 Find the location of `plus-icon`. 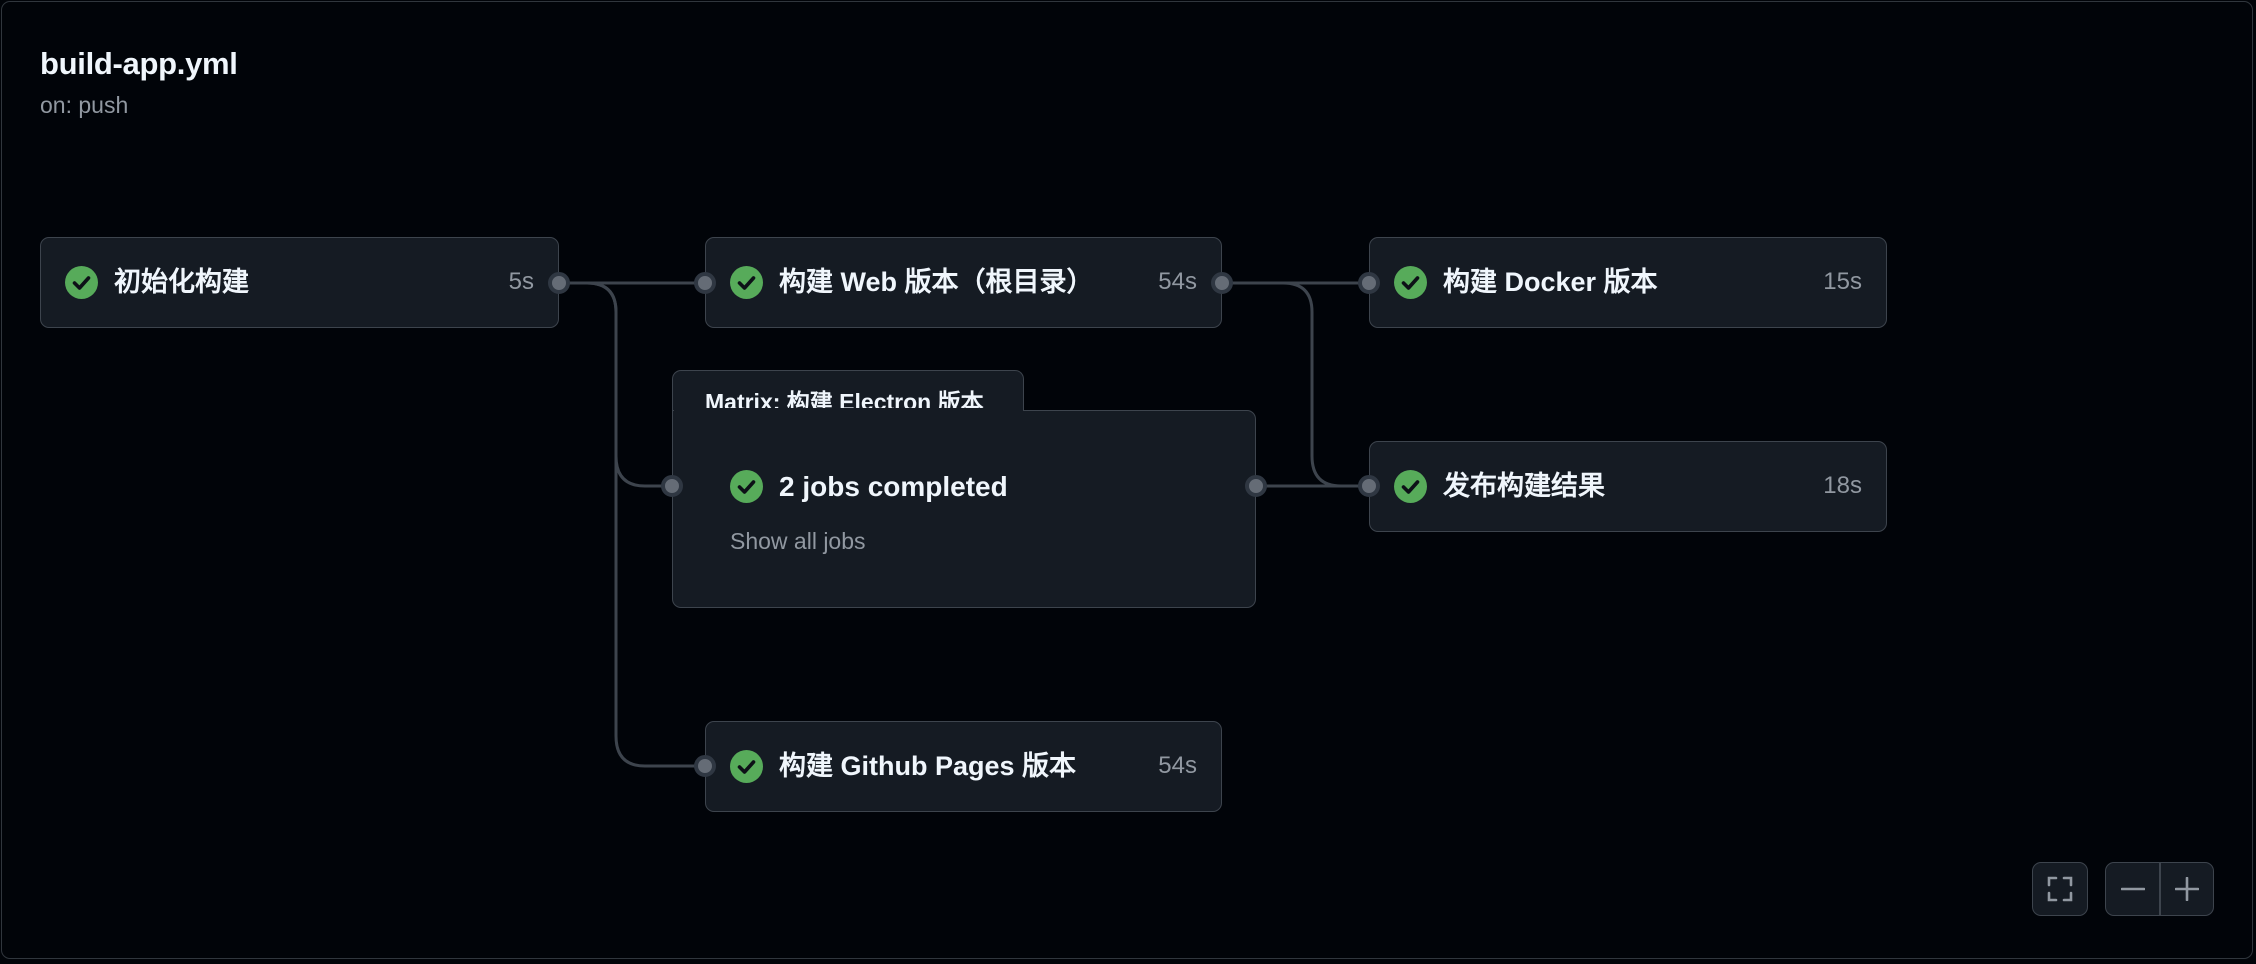

plus-icon is located at coordinates (2186, 889).